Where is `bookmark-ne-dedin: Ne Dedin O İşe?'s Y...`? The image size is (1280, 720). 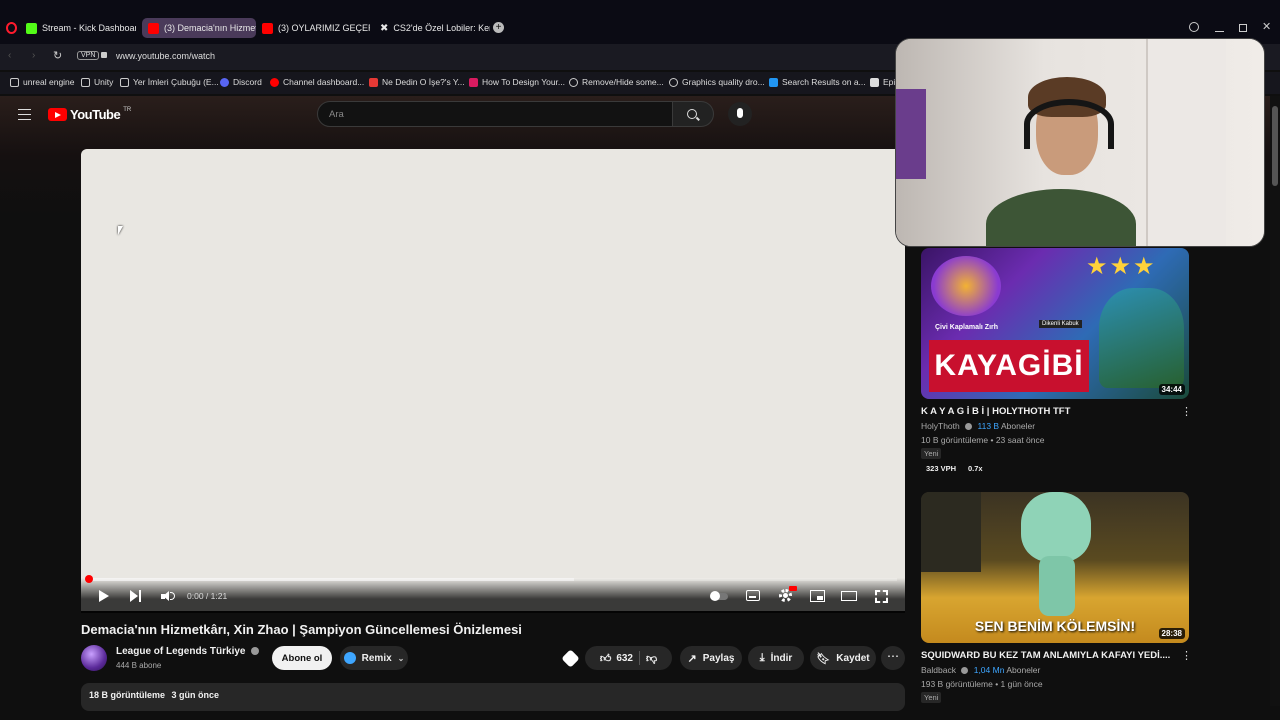 bookmark-ne-dedin: Ne Dedin O İşe?'s Y... is located at coordinates (417, 82).